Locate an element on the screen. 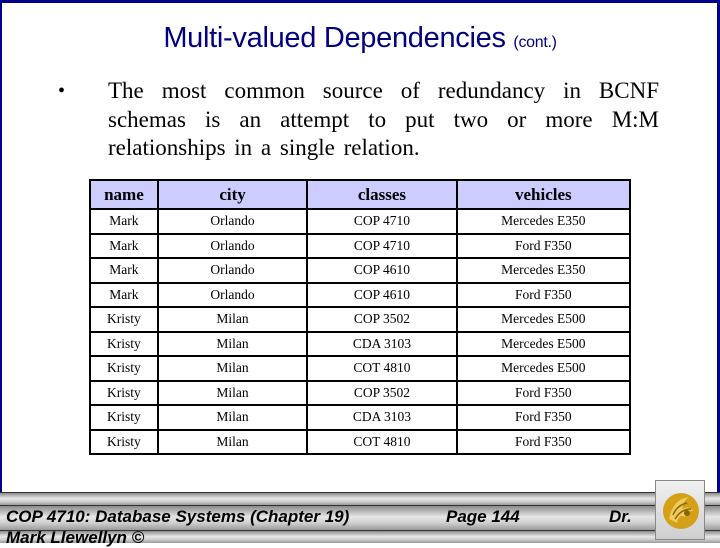 This screenshot has height=548, width=720. table-row: Mark Orlando COP 4710 Mercedes E350 is located at coordinates (360, 221).